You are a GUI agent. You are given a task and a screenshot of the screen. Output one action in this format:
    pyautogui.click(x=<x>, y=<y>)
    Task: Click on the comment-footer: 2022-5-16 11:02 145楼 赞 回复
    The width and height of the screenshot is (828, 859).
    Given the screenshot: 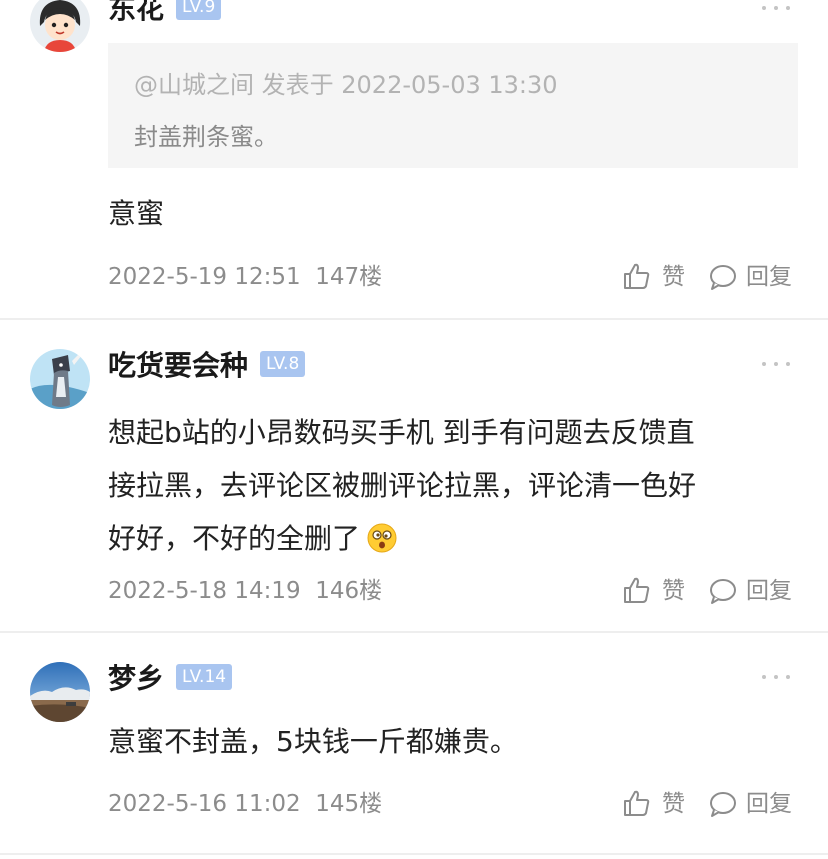 What is the action you would take?
    pyautogui.click(x=453, y=804)
    